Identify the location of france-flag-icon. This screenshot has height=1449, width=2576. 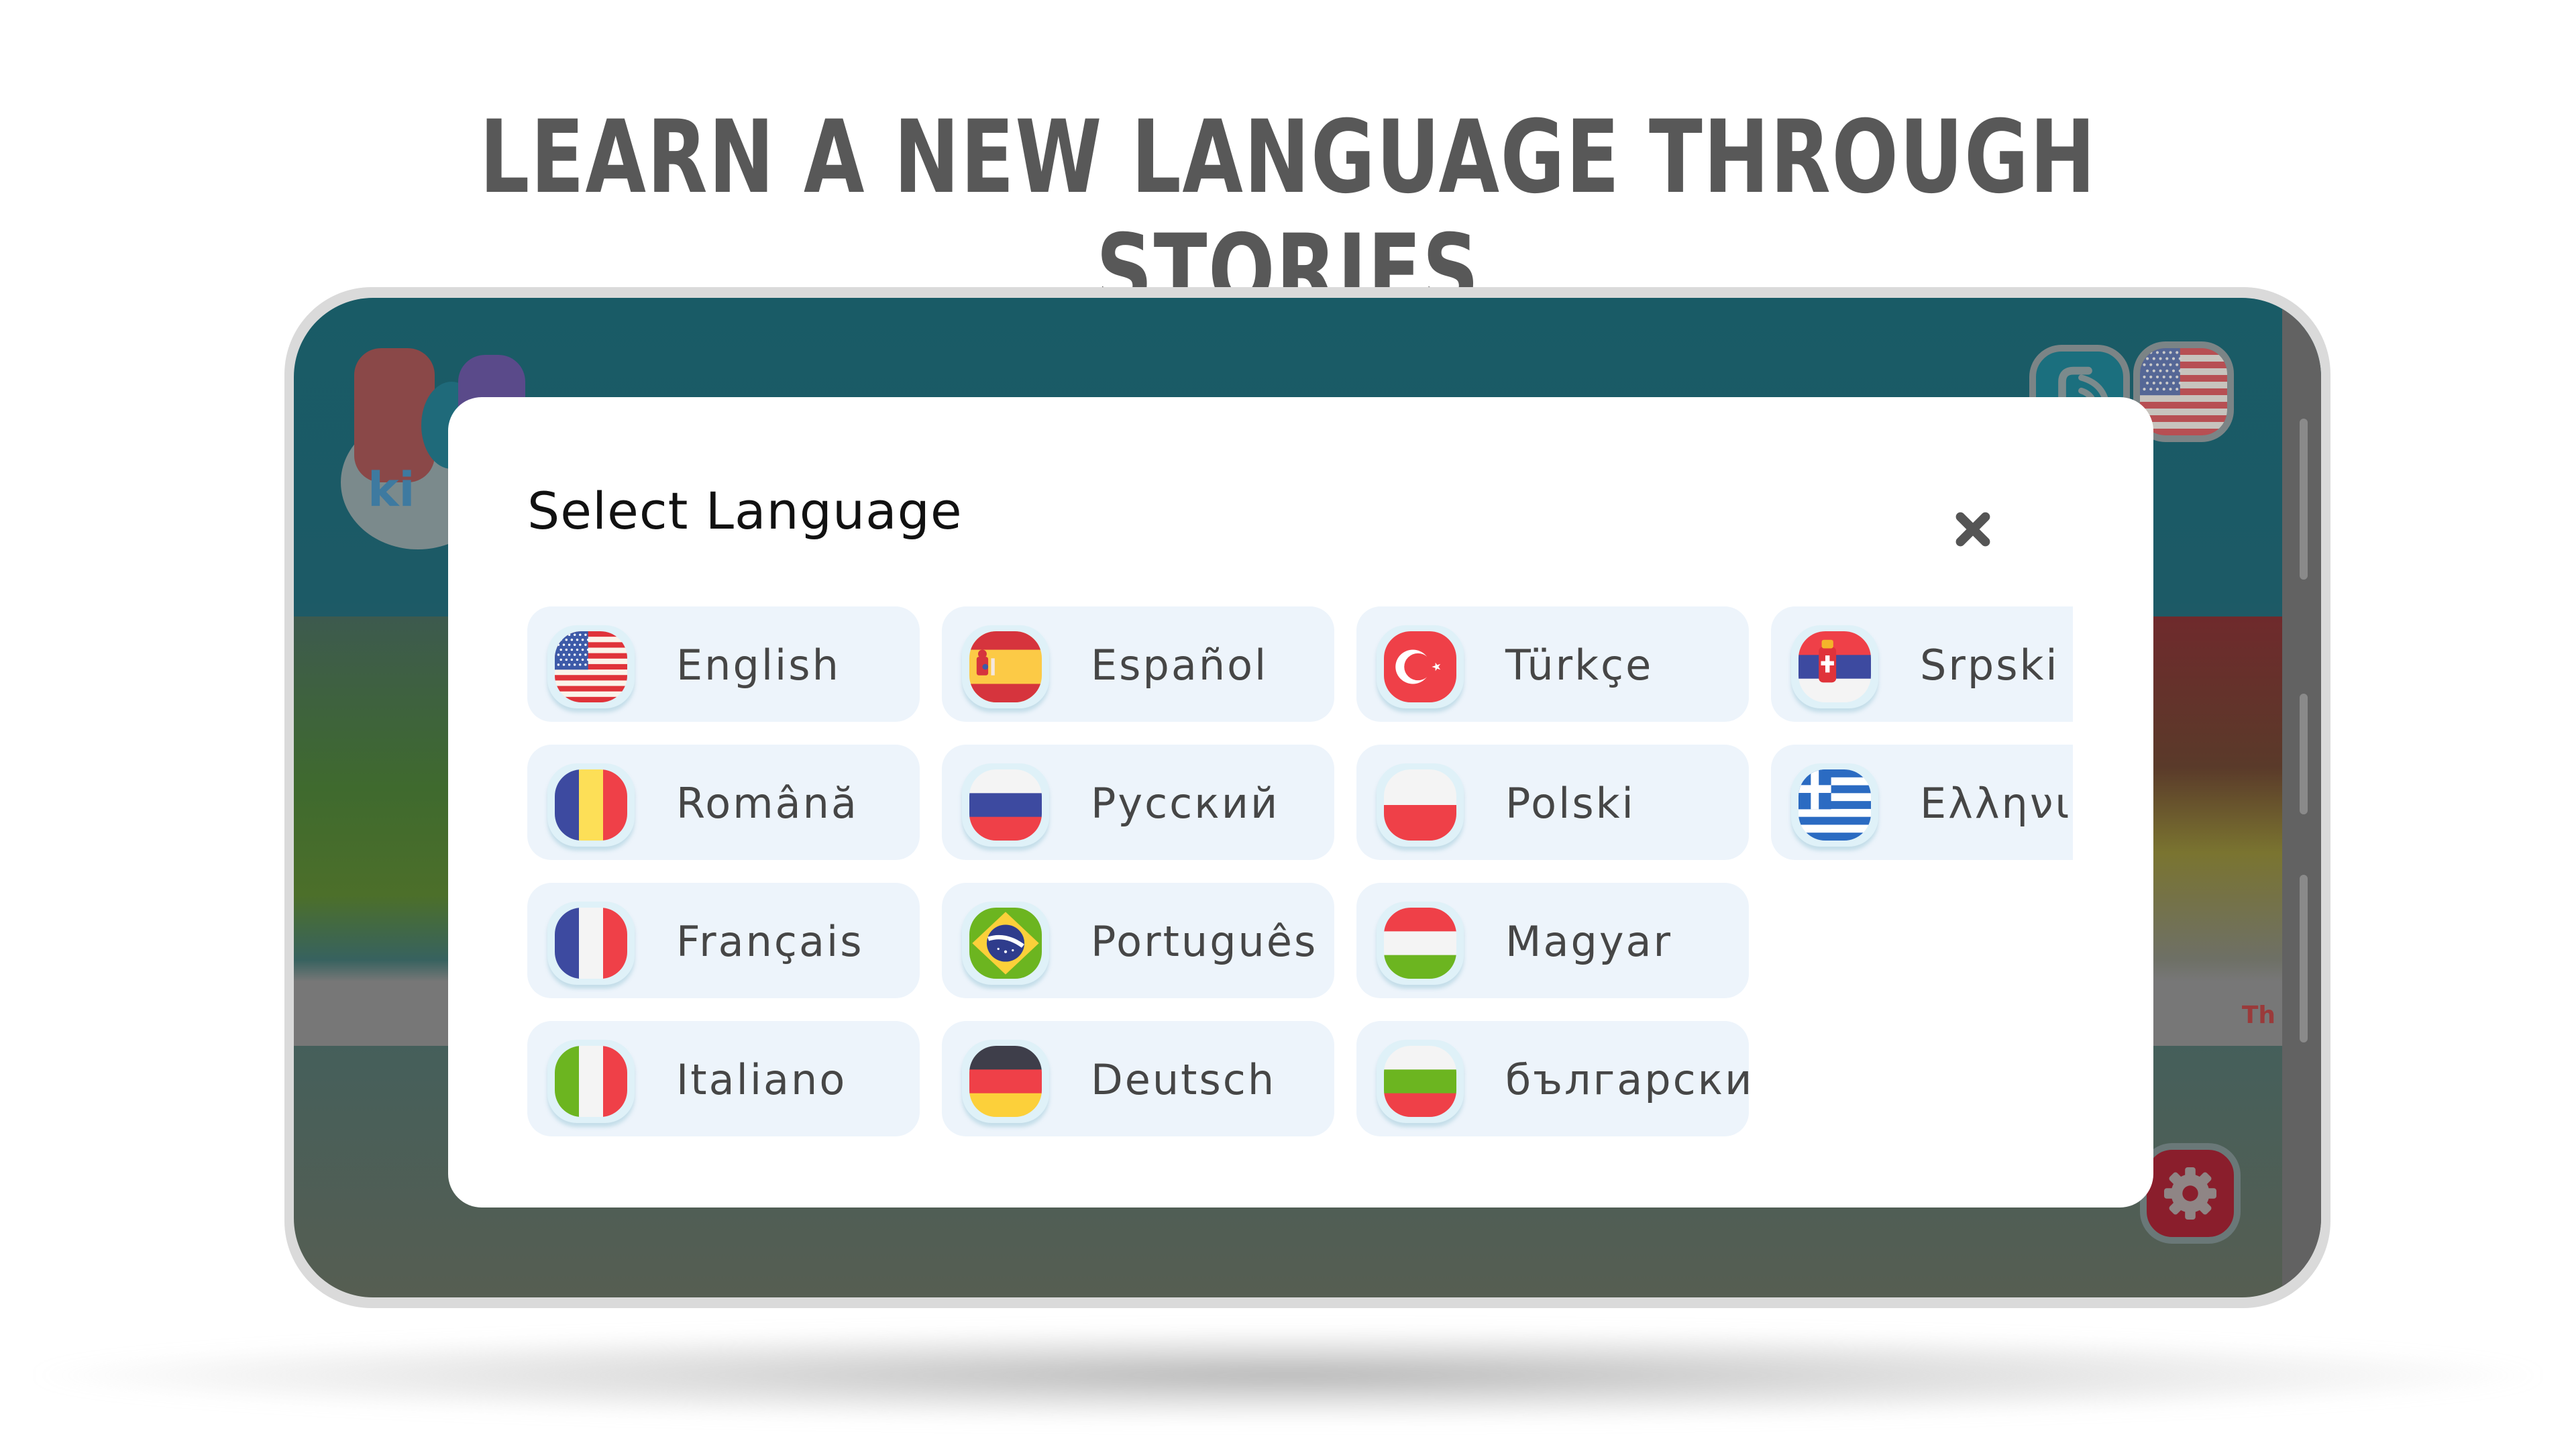
(591, 943).